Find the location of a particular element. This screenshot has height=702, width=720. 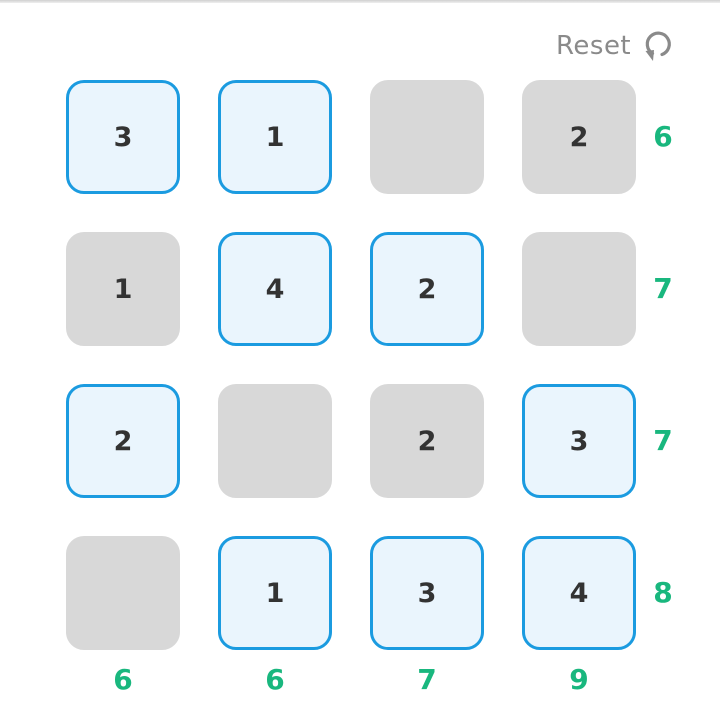

grid-tile-r4-c4: 4 is located at coordinates (579, 593).